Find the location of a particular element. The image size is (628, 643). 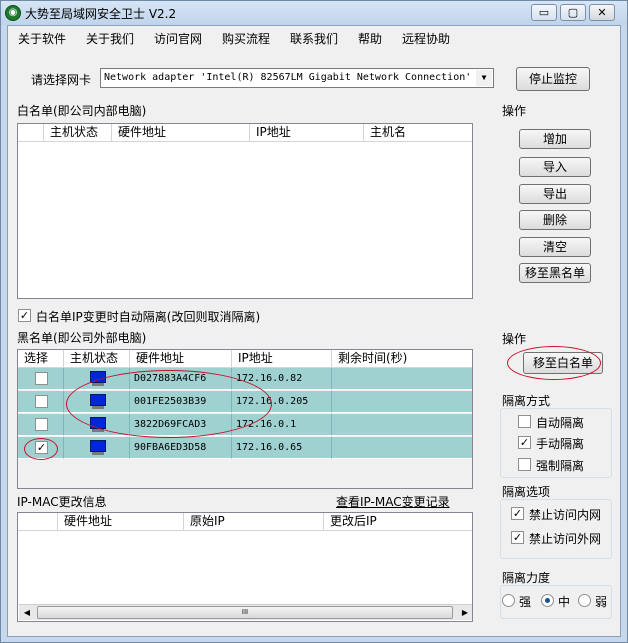

strength-strong-radio is located at coordinates (508, 600).